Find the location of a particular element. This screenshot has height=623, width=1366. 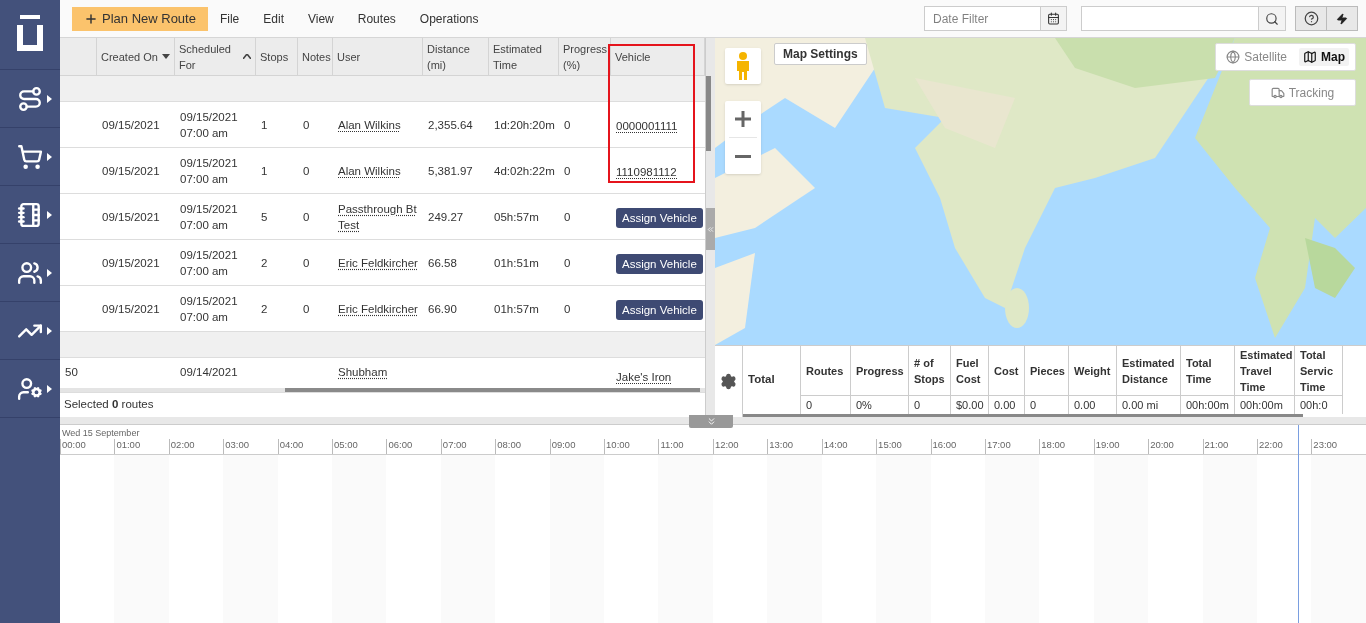

table-cell-text: 0.00 is located at coordinates (1085, 405).